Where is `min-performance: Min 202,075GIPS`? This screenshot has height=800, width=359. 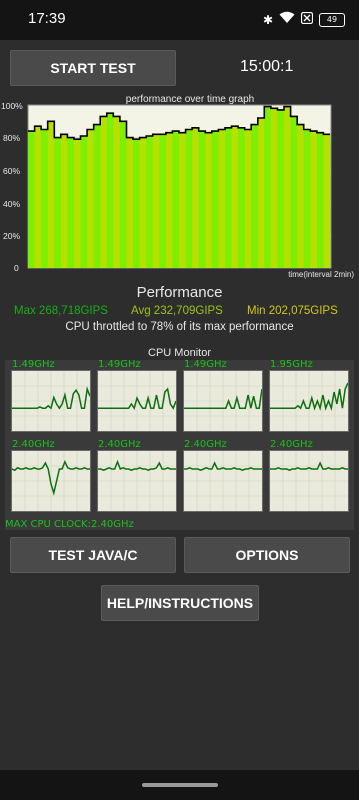
min-performance: Min 202,075GIPS is located at coordinates (292, 311).